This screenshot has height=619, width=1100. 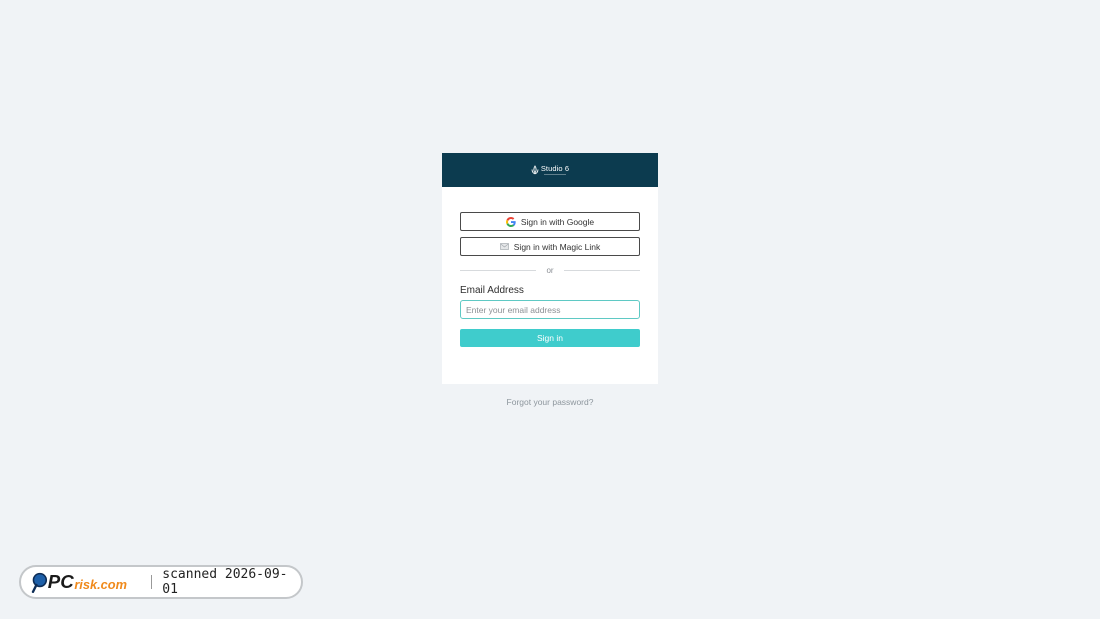 What do you see at coordinates (100, 584) in the screenshot?
I see `svg-text: risk.com` at bounding box center [100, 584].